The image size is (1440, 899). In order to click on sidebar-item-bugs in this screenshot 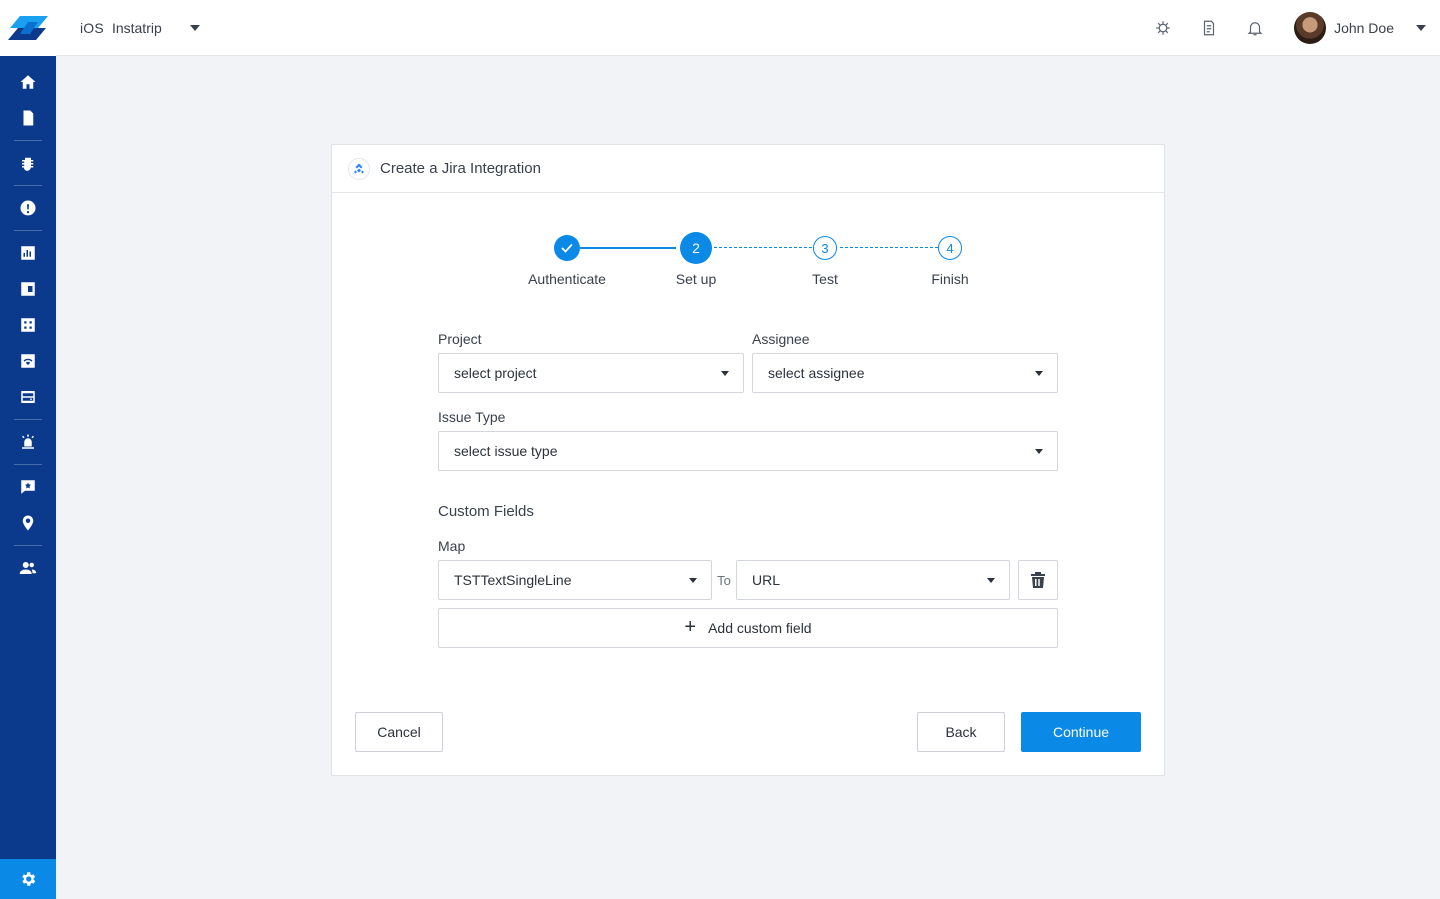, I will do `click(28, 163)`.